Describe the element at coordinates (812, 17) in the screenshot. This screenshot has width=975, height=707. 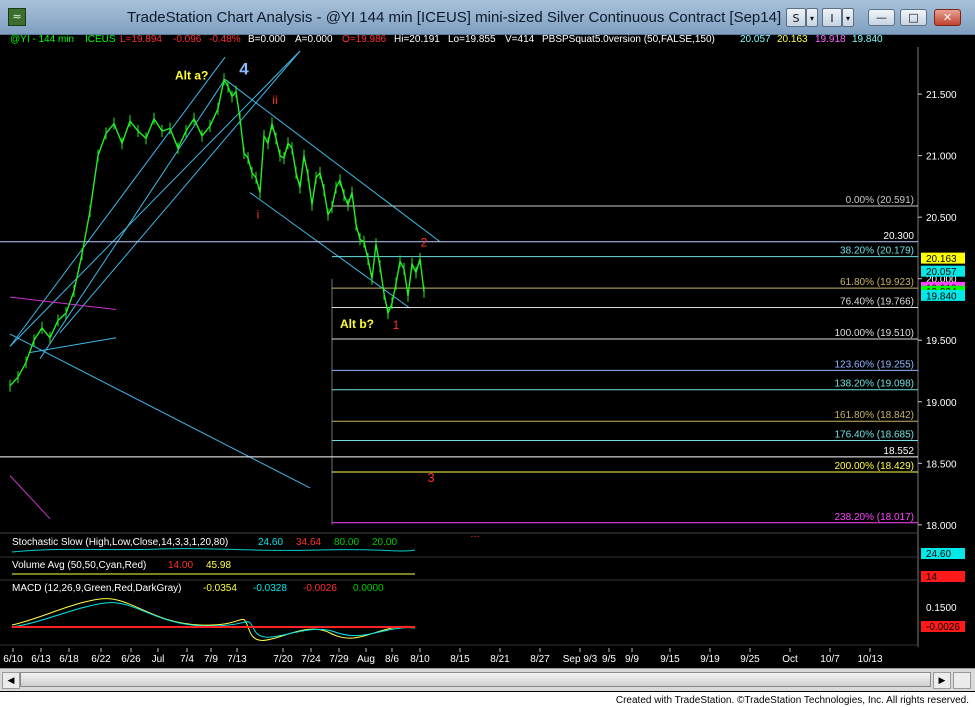
I see `s-menu-arrow-icon: ▾` at that location.